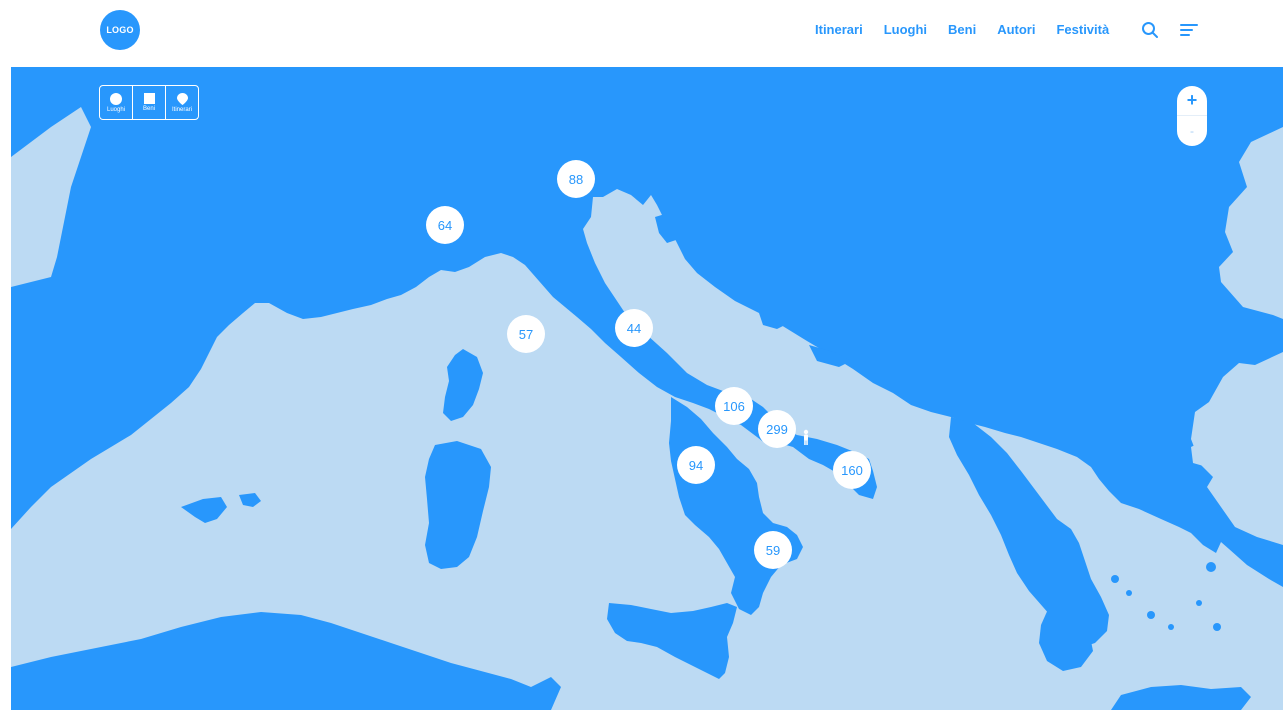  Describe the element at coordinates (181, 109) in the screenshot. I see `filter-label: Itinerari` at that location.